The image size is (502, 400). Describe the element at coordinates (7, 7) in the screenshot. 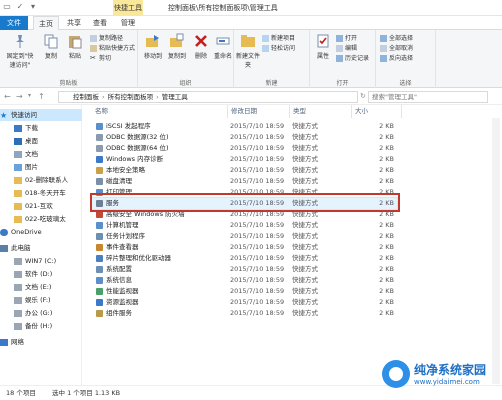

I see `folder-icon: ▭` at that location.